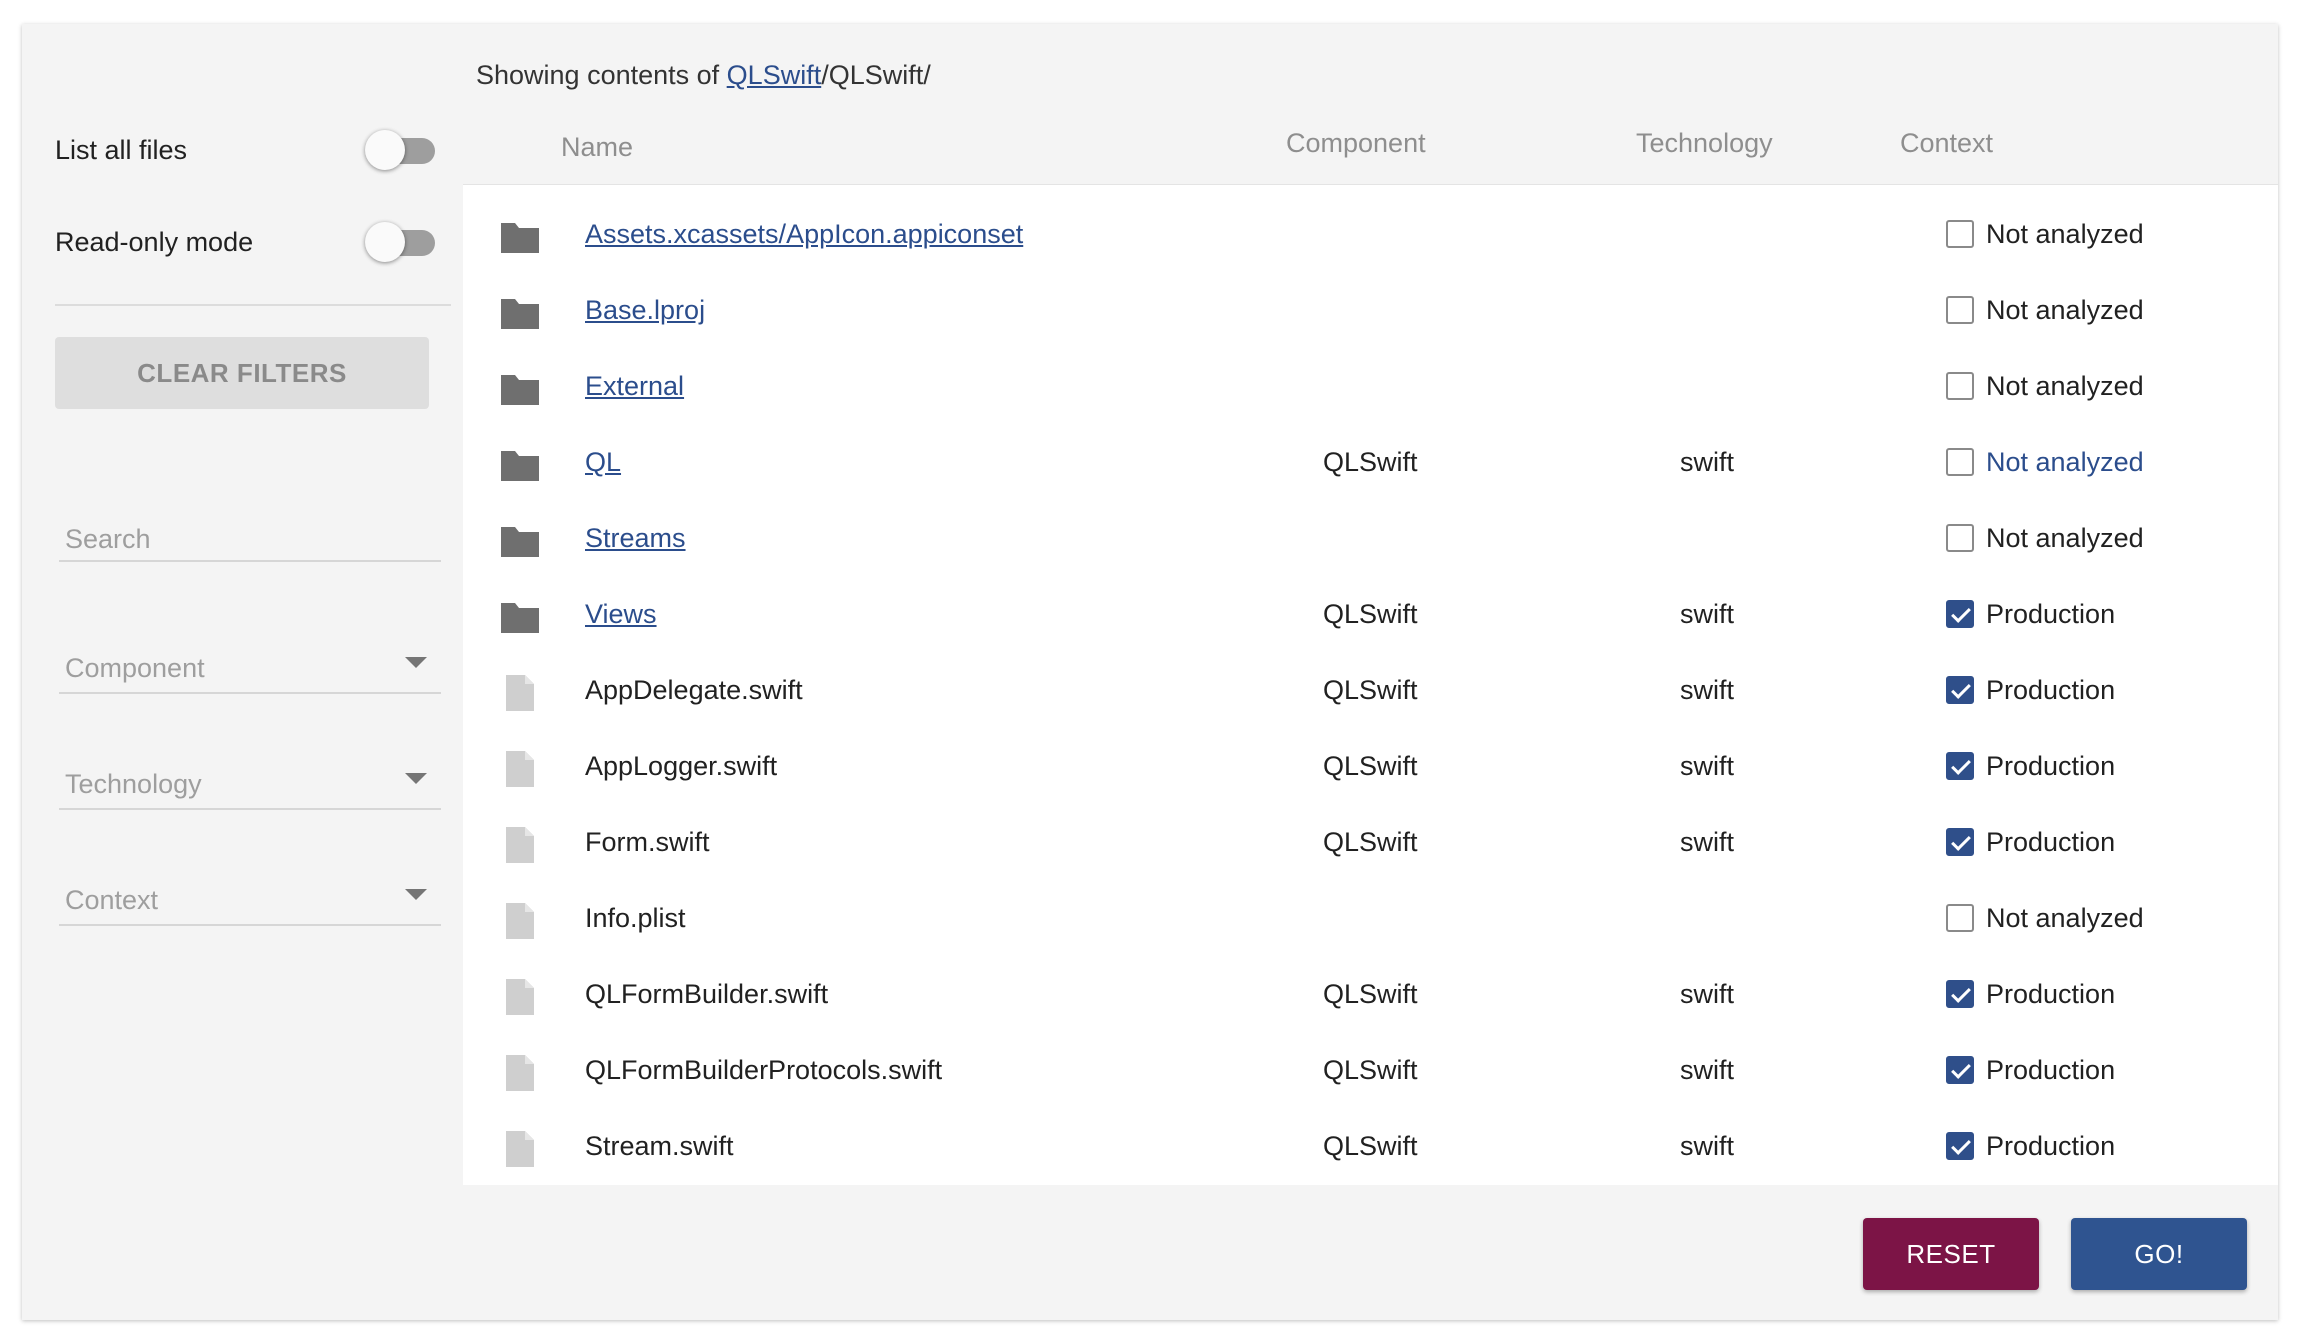 This screenshot has width=2304, height=1344. What do you see at coordinates (774, 75) in the screenshot?
I see `breadcrumb-link-root: QLSwift` at bounding box center [774, 75].